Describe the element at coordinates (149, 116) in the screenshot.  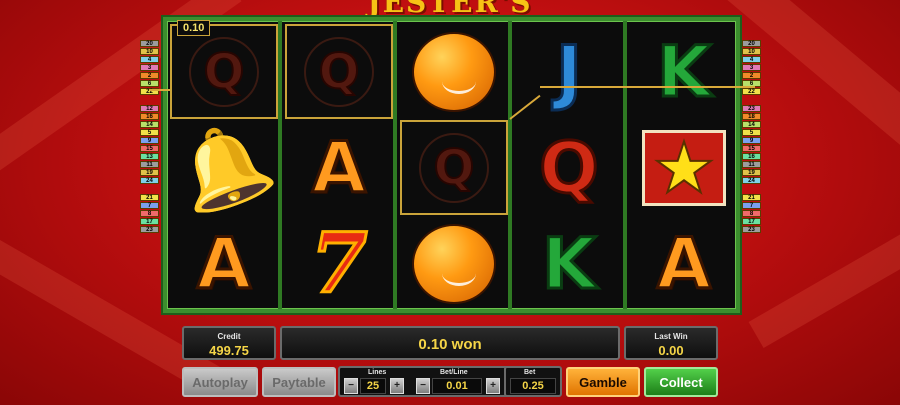
I see `line-marker: 16` at that location.